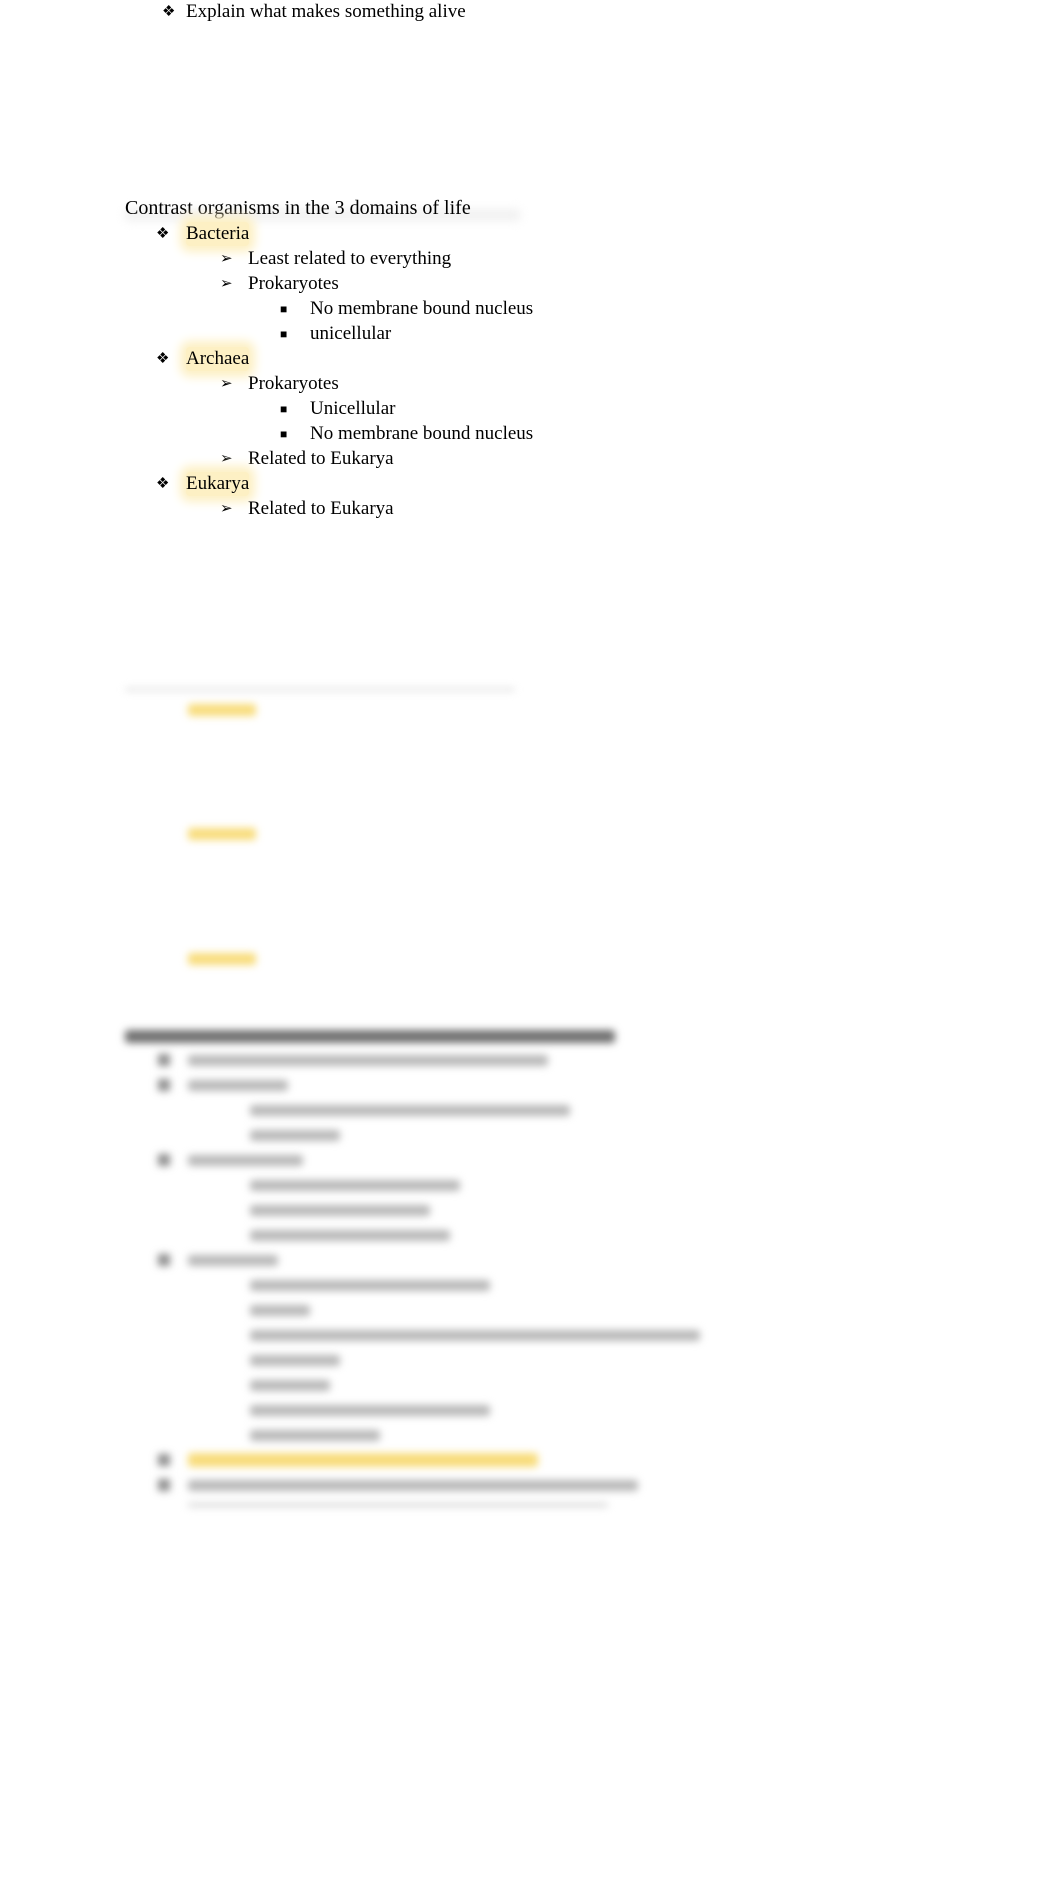 This screenshot has height=1885, width=1062. I want to click on list-item: unicellular, so click(351, 333).